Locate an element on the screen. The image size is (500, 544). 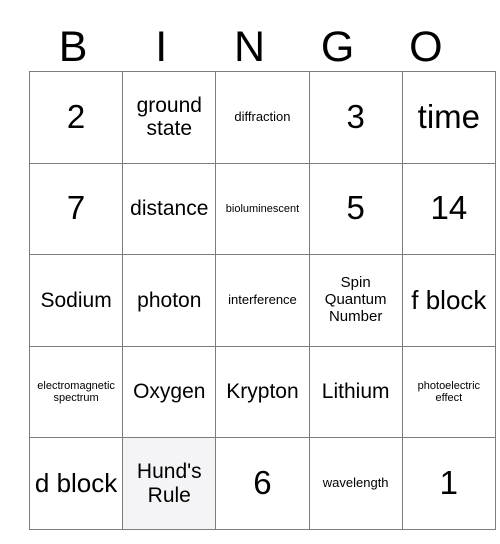
bingo-cell-label: diffraction is located at coordinates (262, 117).